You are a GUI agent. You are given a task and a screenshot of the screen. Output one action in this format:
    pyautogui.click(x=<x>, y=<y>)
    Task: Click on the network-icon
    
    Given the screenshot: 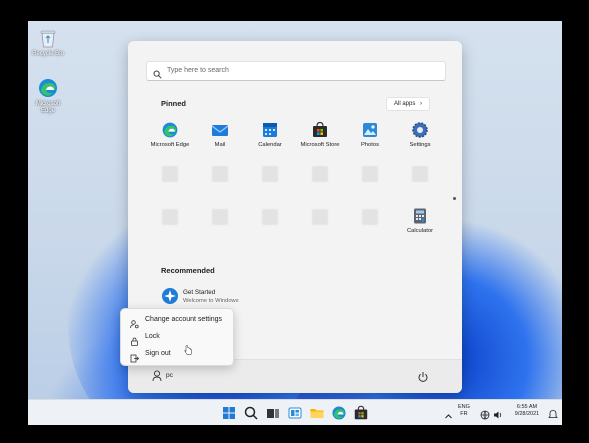 What is the action you would take?
    pyautogui.click(x=485, y=413)
    